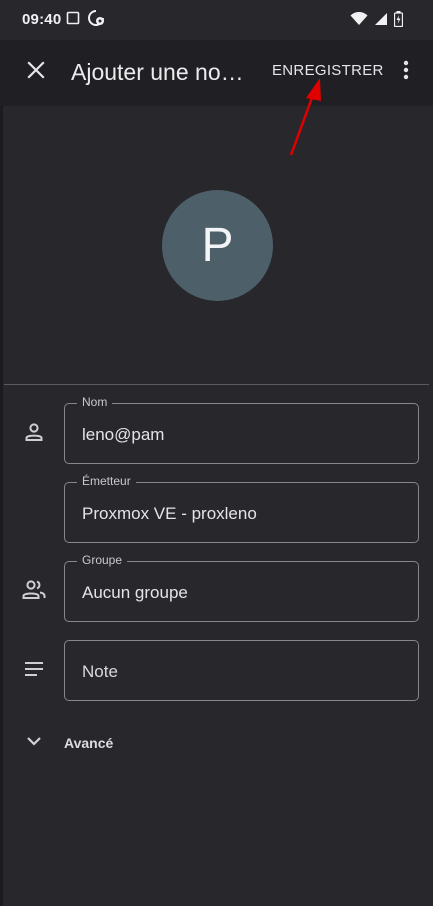  Describe the element at coordinates (328, 70) in the screenshot. I see `save-button: ENREGISTRER` at that location.